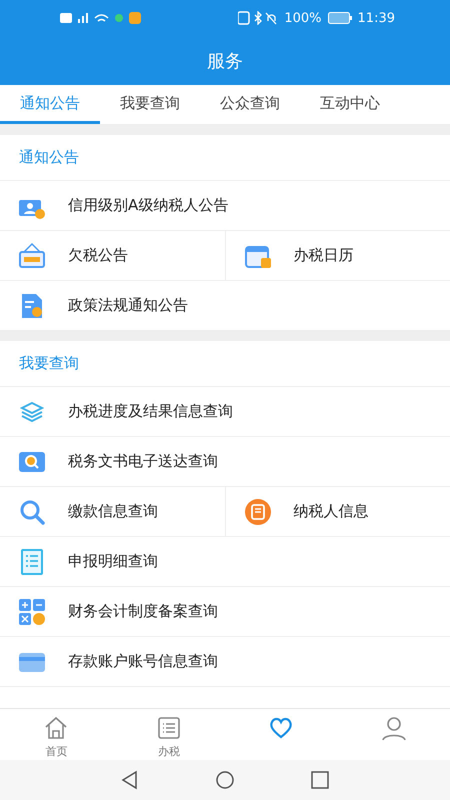 The width and height of the screenshot is (450, 800). I want to click on menu-item: 财务会计制度备案查询, so click(143, 611).